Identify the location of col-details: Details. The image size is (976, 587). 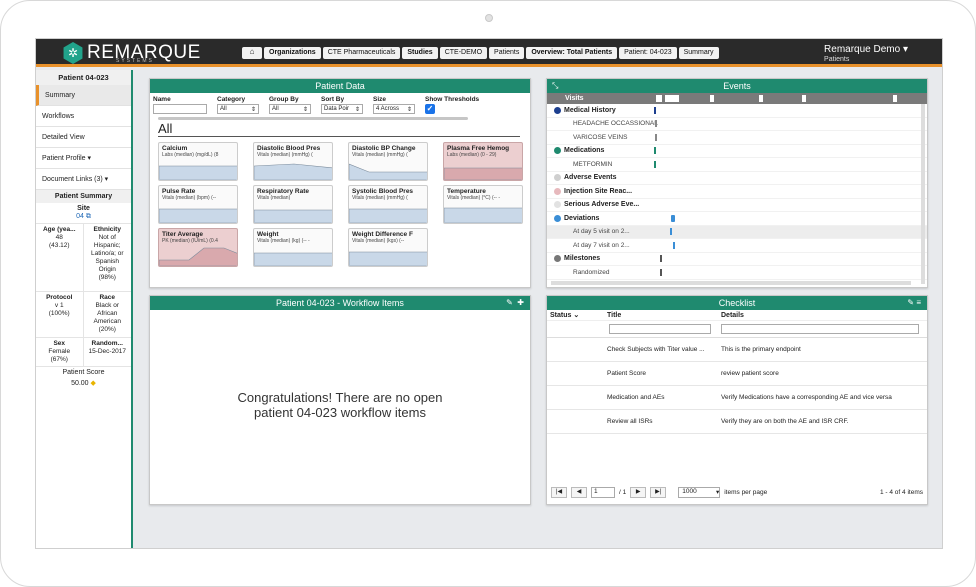
(819, 315).